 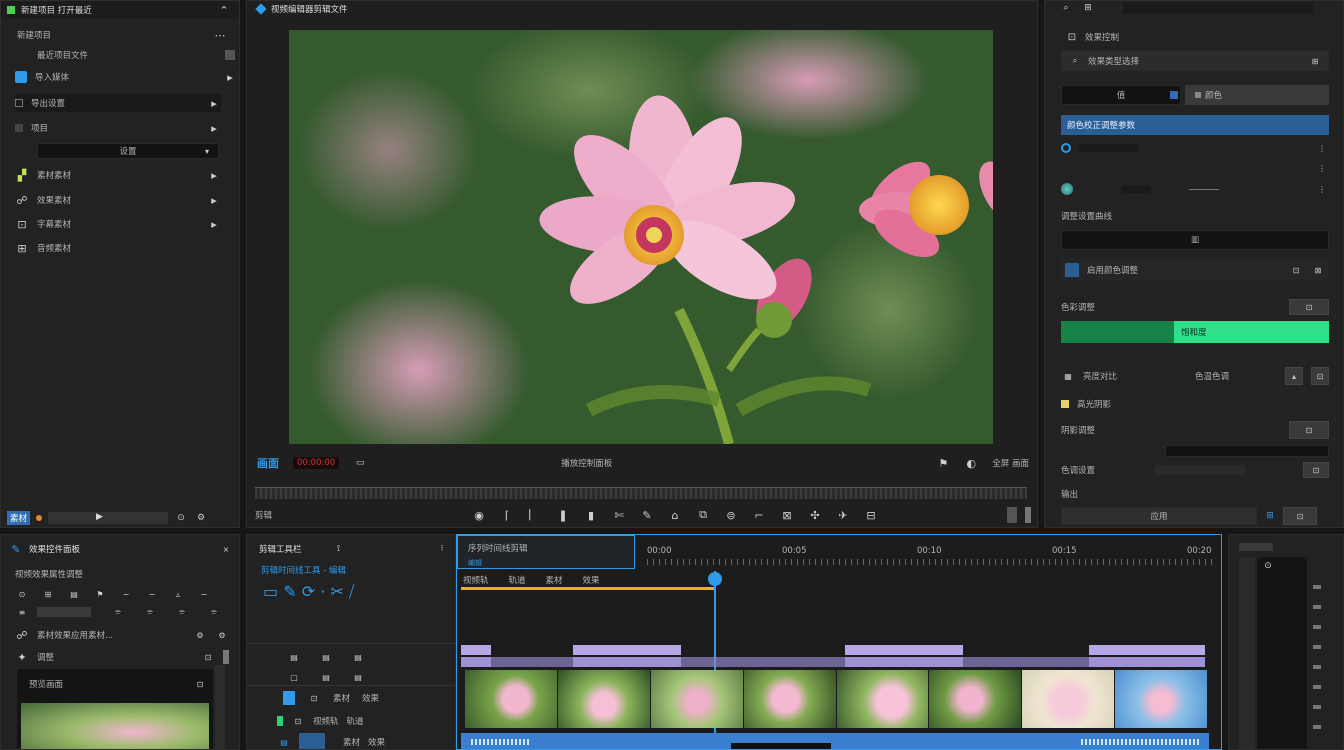 I want to click on saturation-options-button: ⊡, so click(x=1309, y=307).